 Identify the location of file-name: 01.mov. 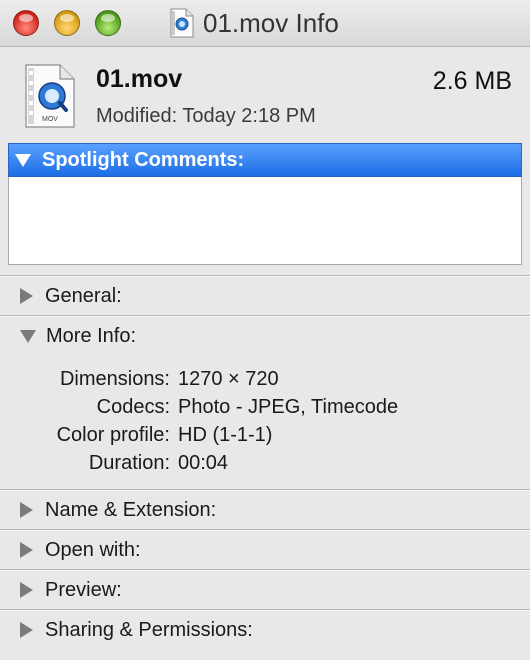
(139, 79).